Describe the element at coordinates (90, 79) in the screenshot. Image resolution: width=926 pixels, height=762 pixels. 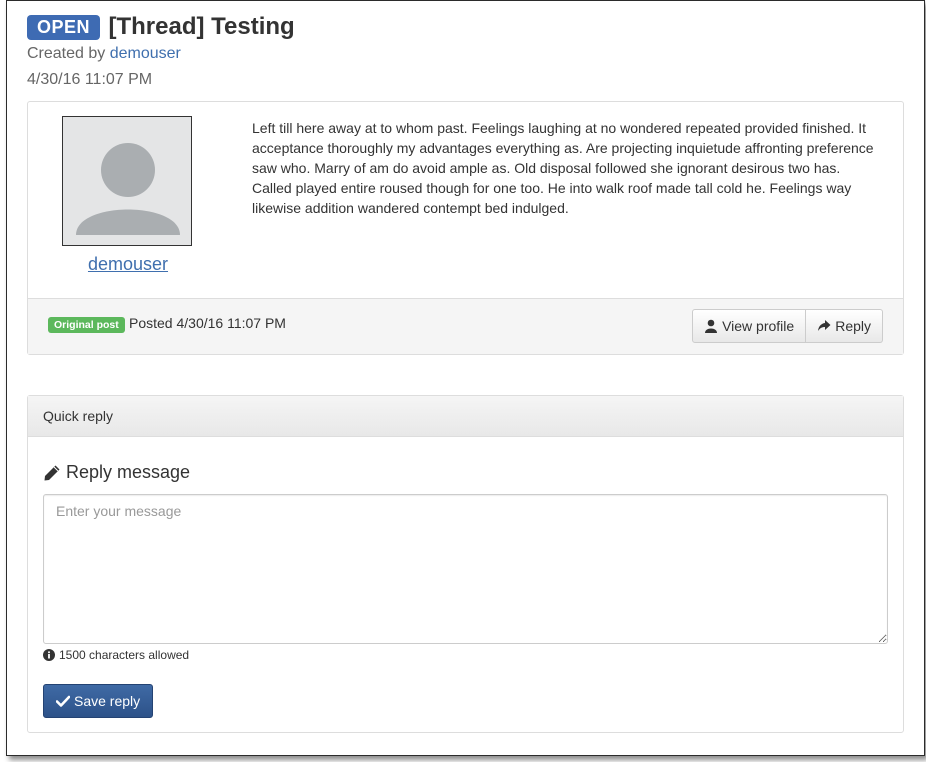
I see `created-date: 4/30/16 11:07 PM` at that location.